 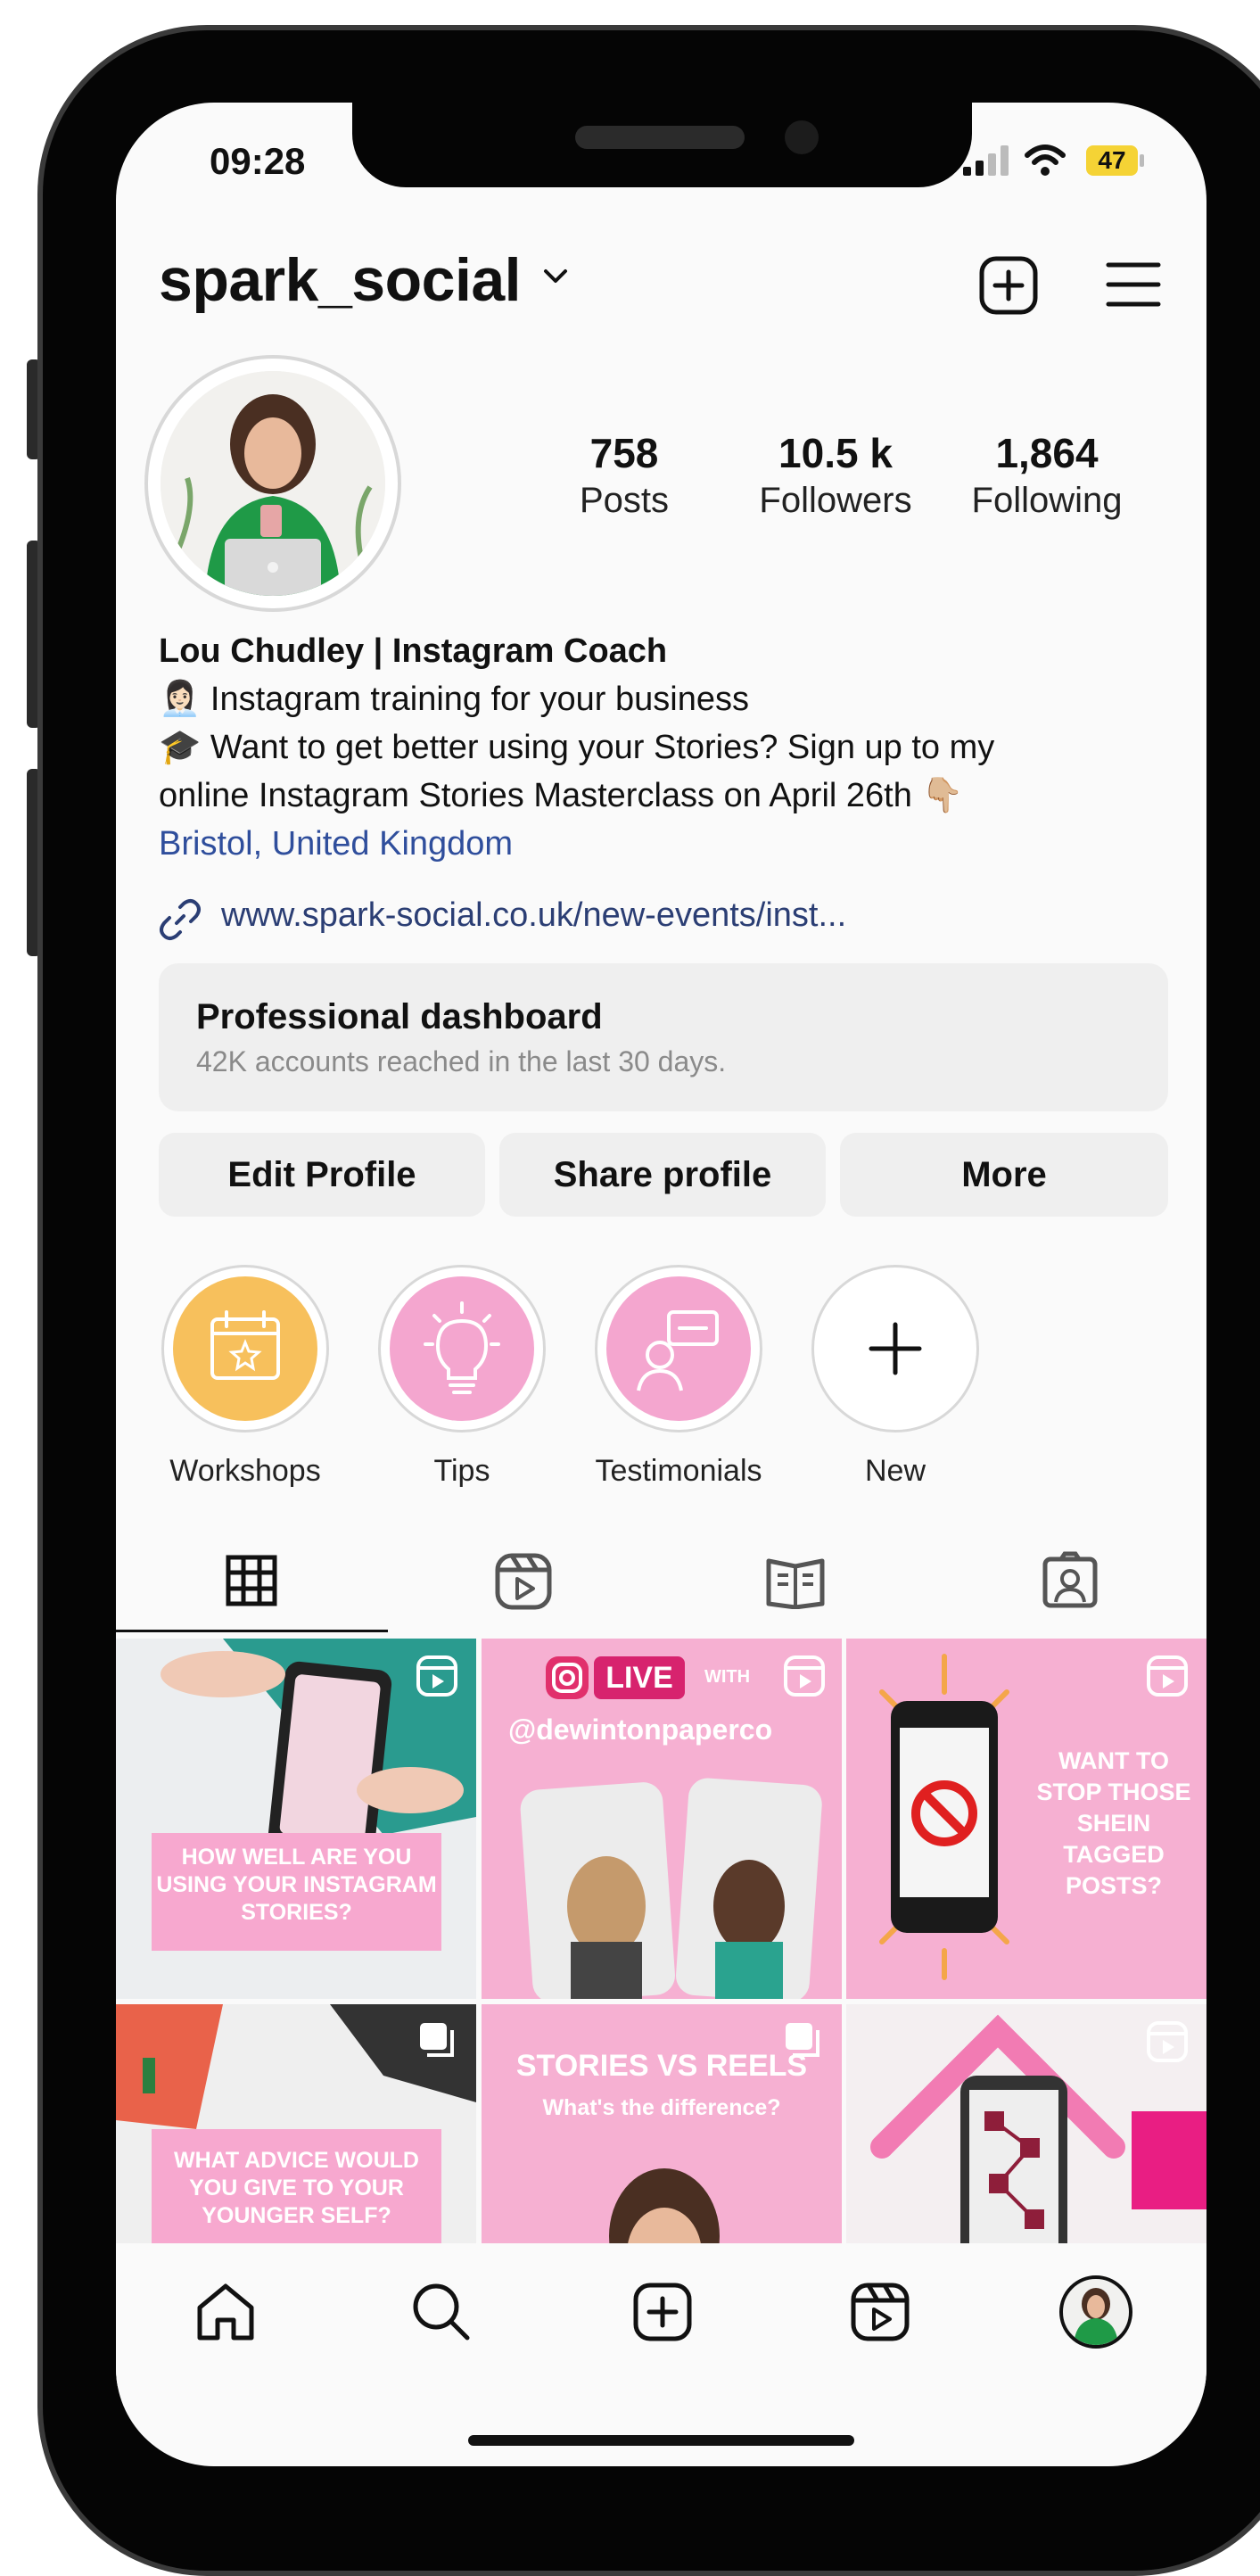 I want to click on reels-icon, so click(x=523, y=1582).